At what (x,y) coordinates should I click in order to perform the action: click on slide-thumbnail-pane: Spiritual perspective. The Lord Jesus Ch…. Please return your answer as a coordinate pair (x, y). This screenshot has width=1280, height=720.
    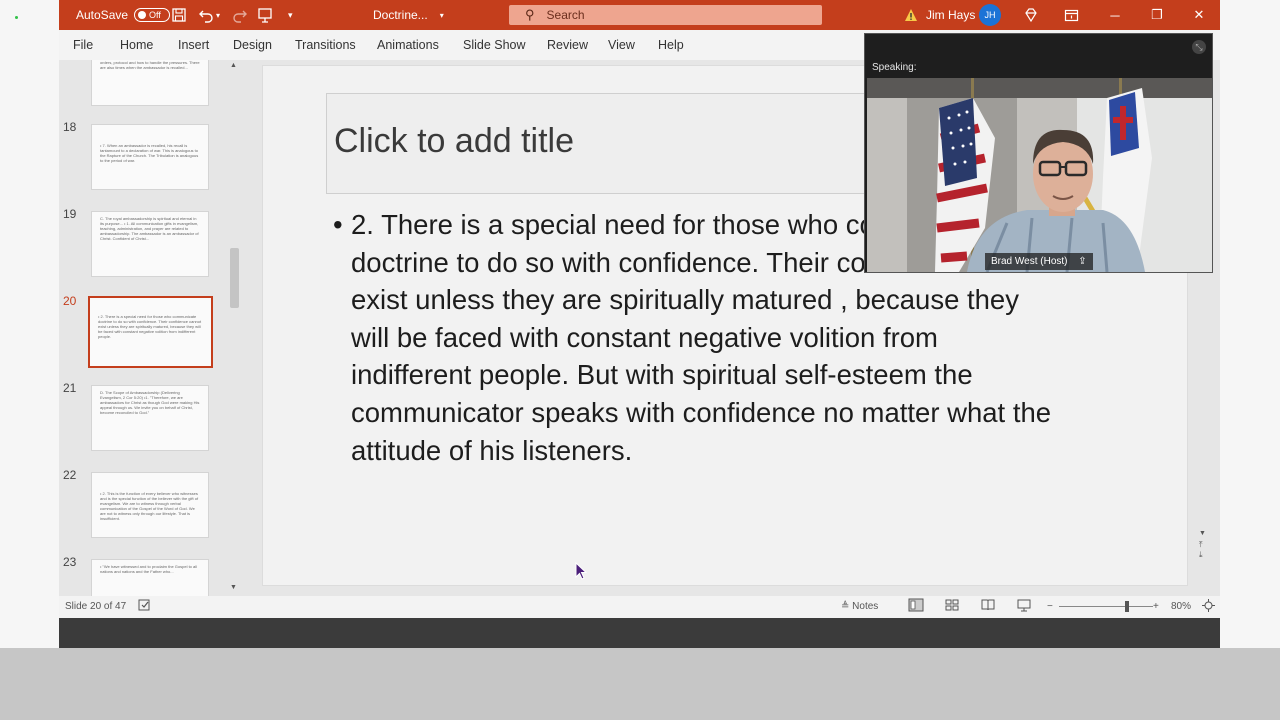
    Looking at the image, I should click on (154, 328).